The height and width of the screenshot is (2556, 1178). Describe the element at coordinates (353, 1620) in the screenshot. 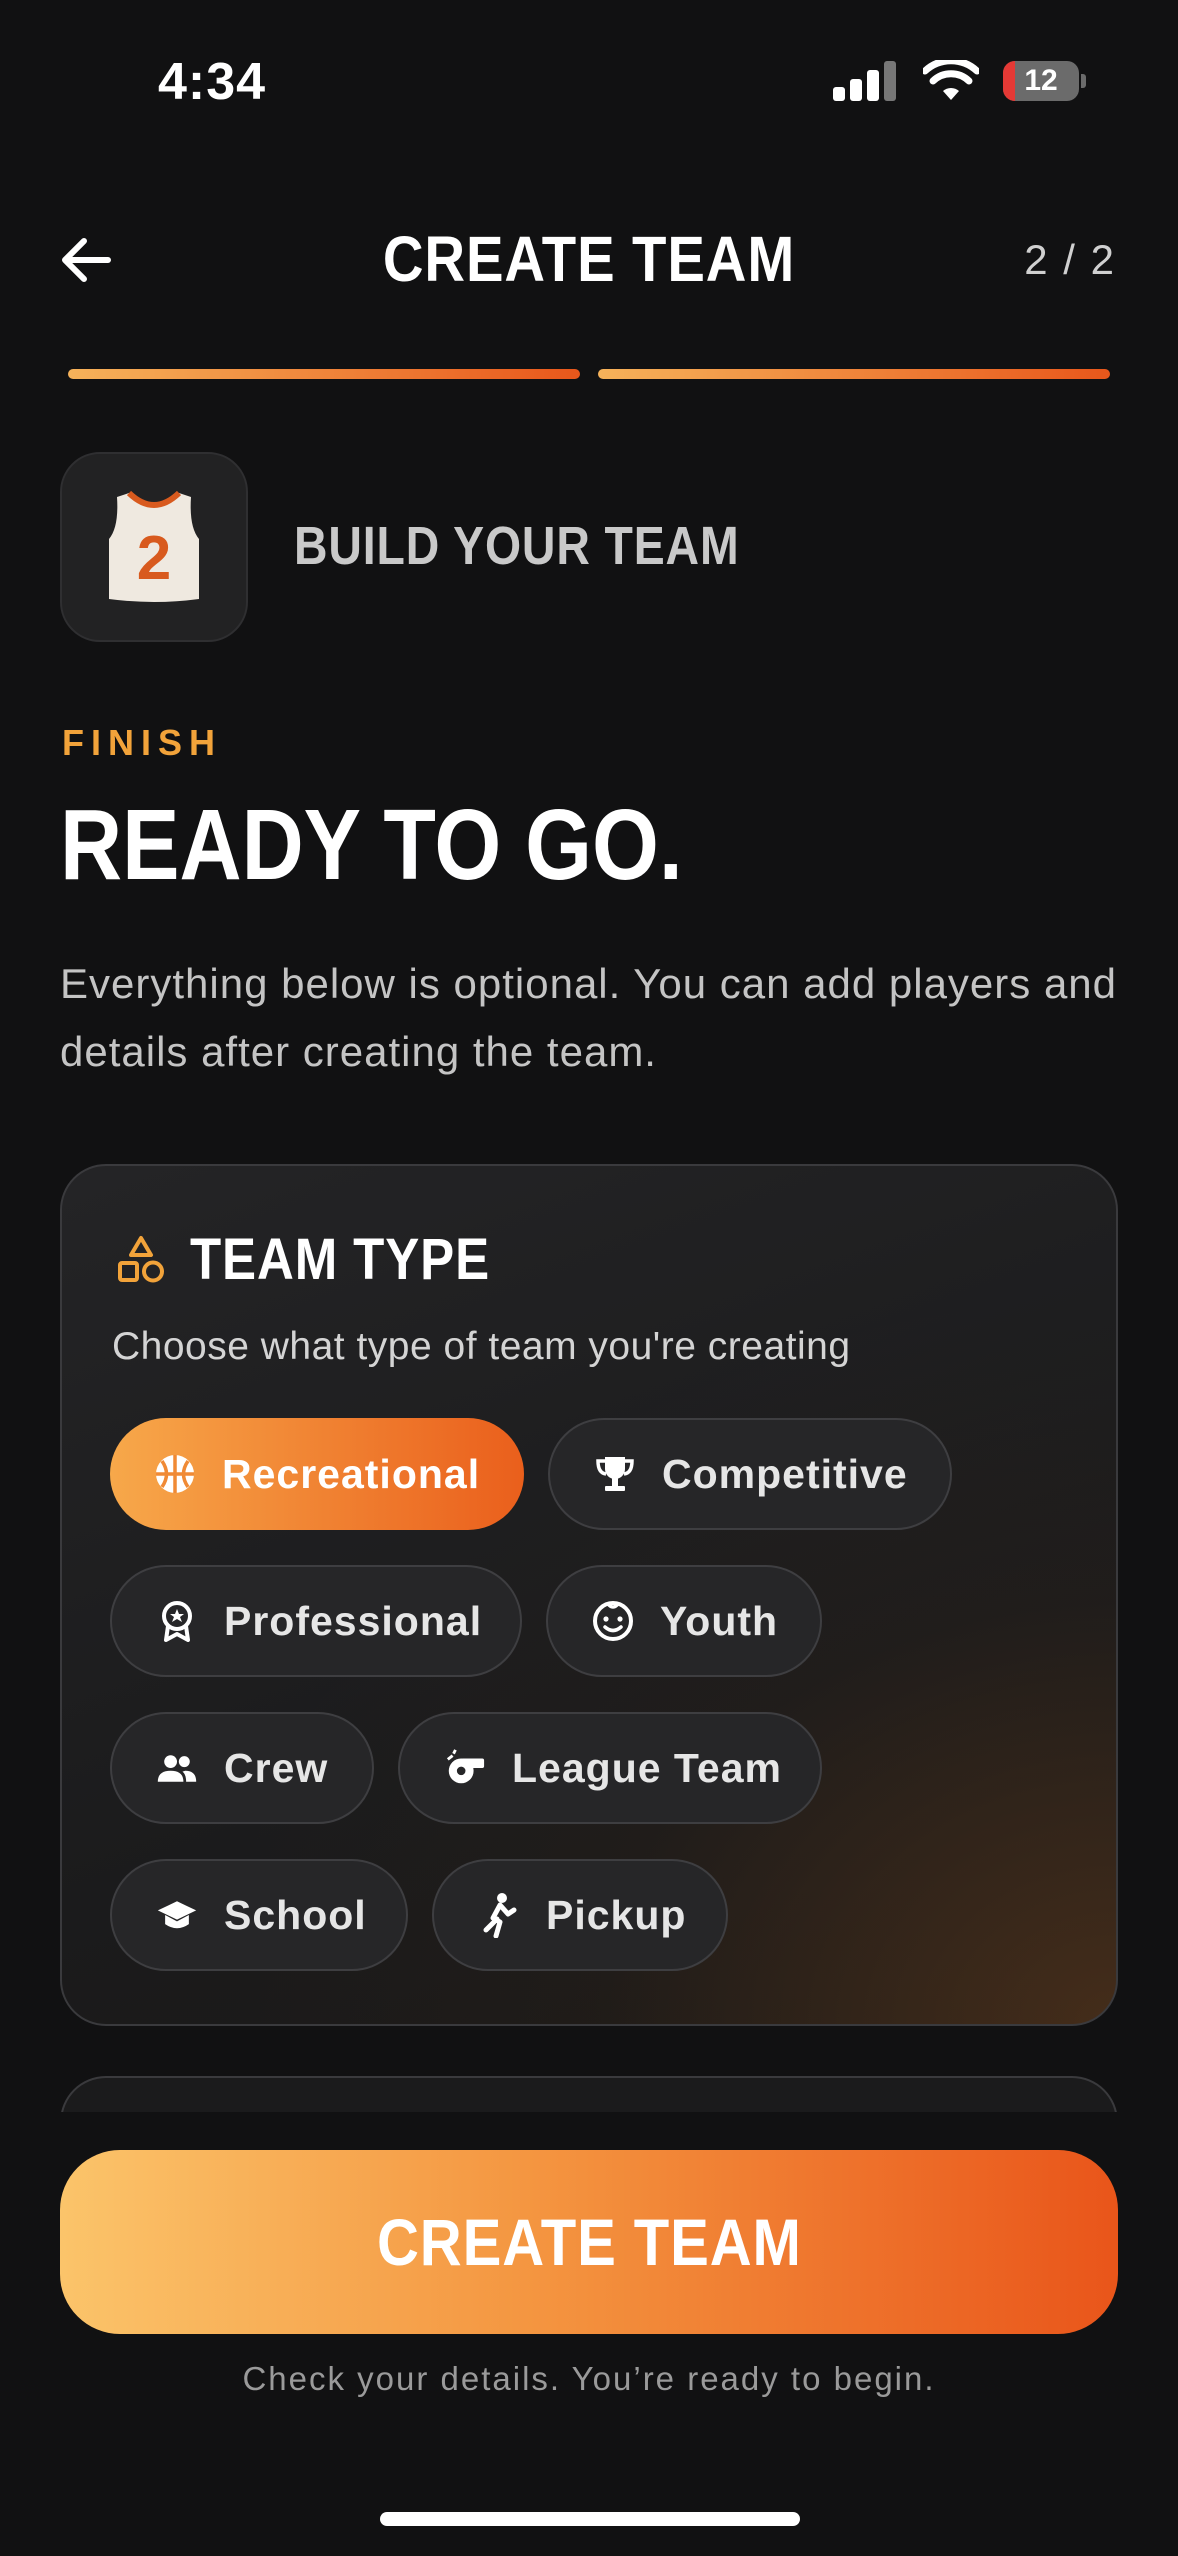

I see `chip-label: Professional` at that location.